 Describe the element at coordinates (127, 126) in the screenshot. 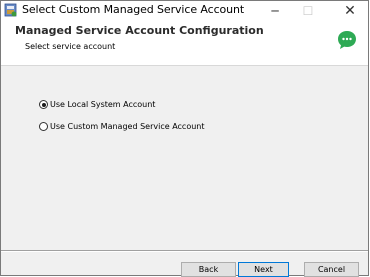

I see `option-label: Use Custom Managed Service Account` at that location.